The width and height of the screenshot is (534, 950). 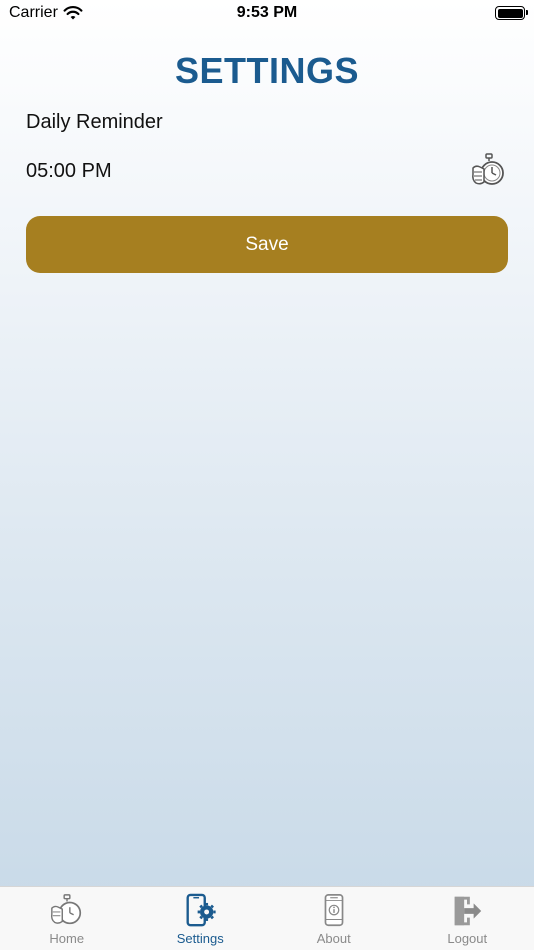 I want to click on logout-icon, so click(x=468, y=911).